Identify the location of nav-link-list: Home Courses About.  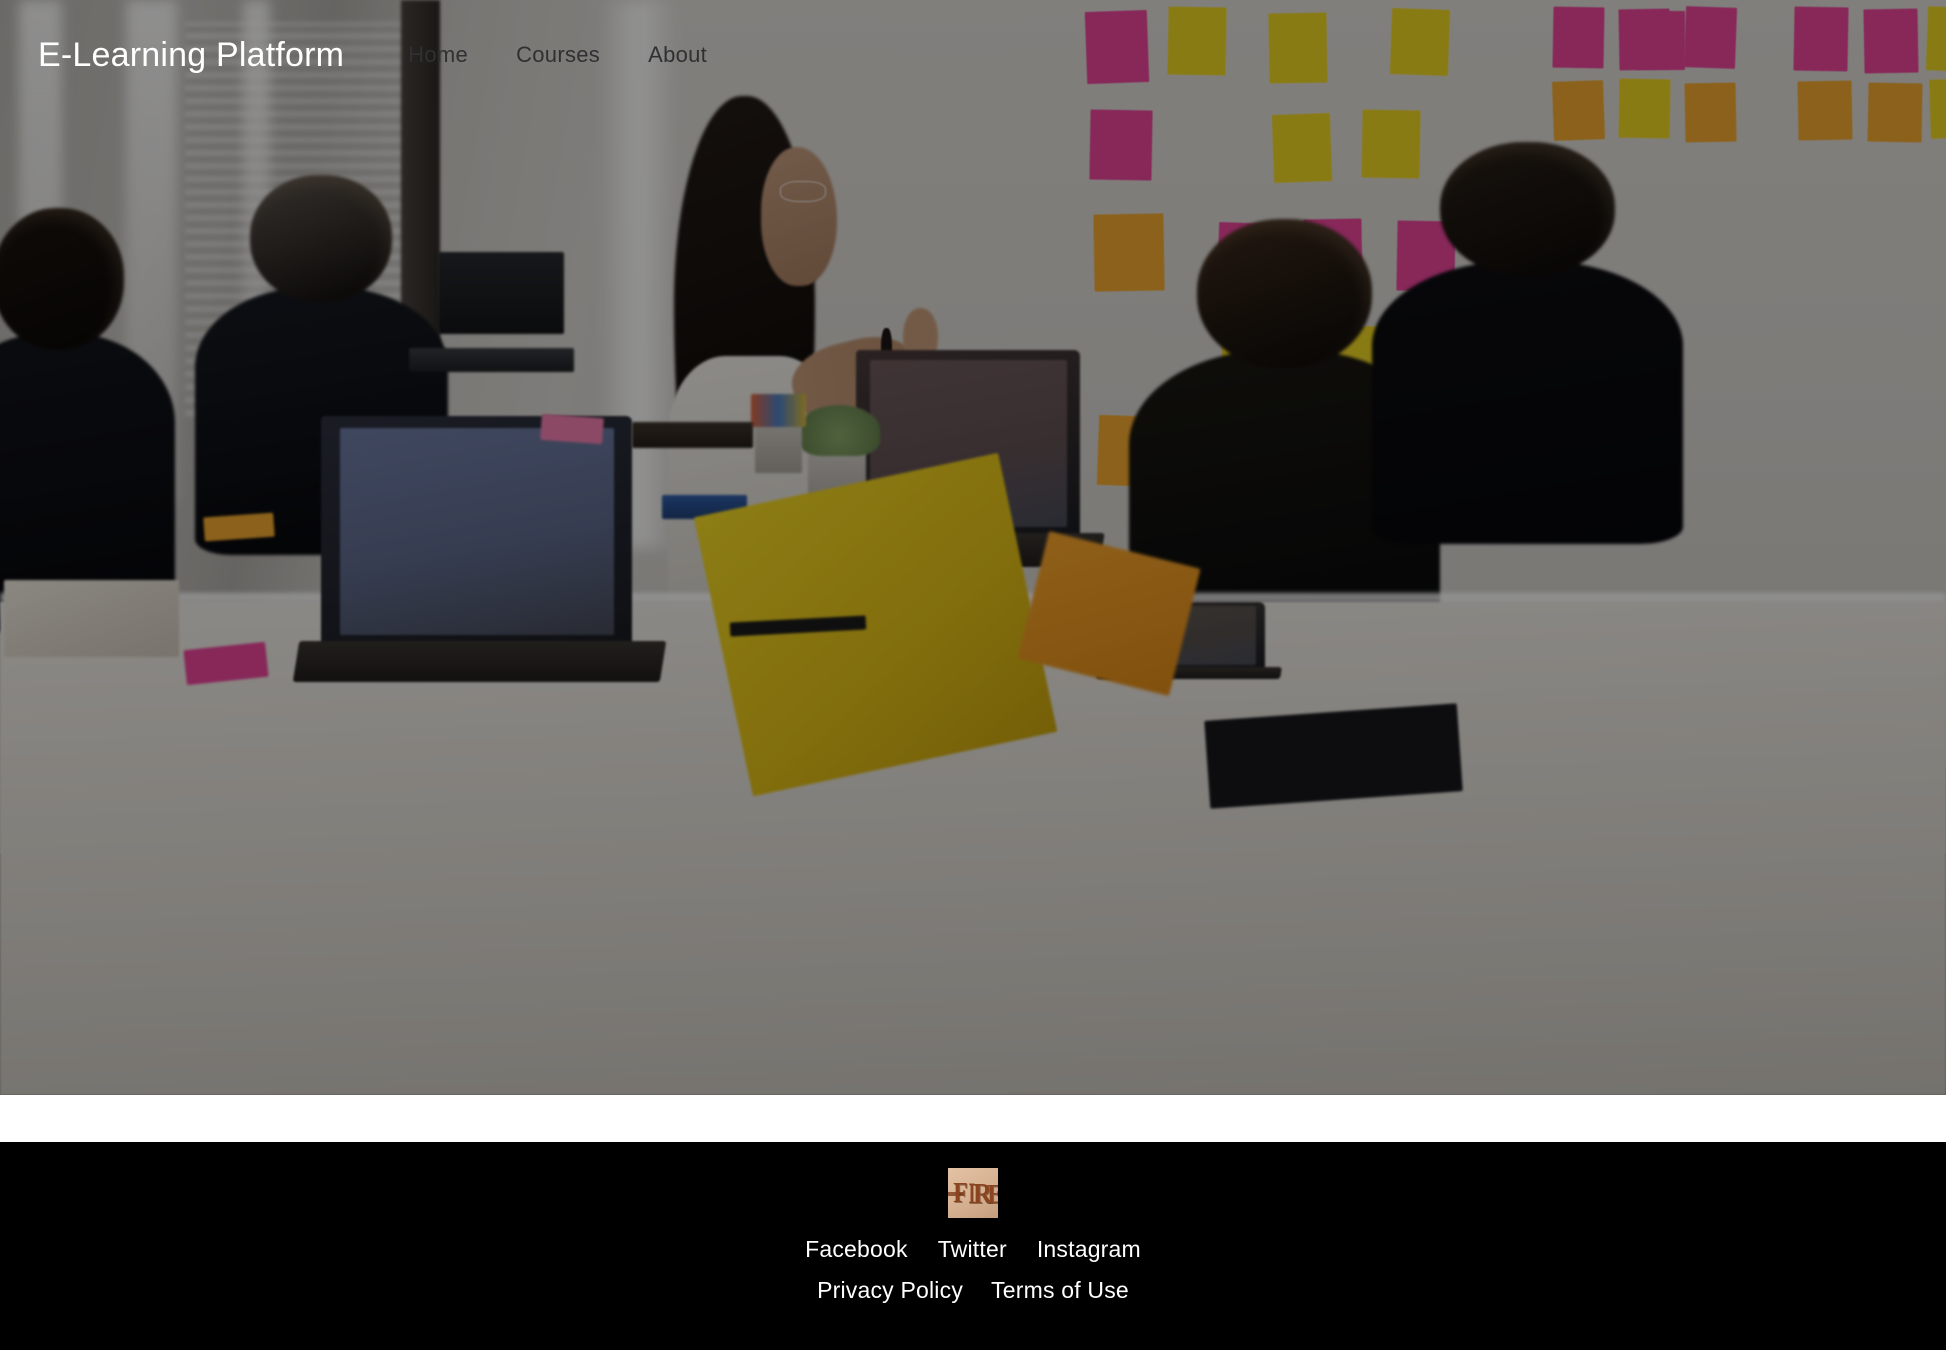
(557, 55).